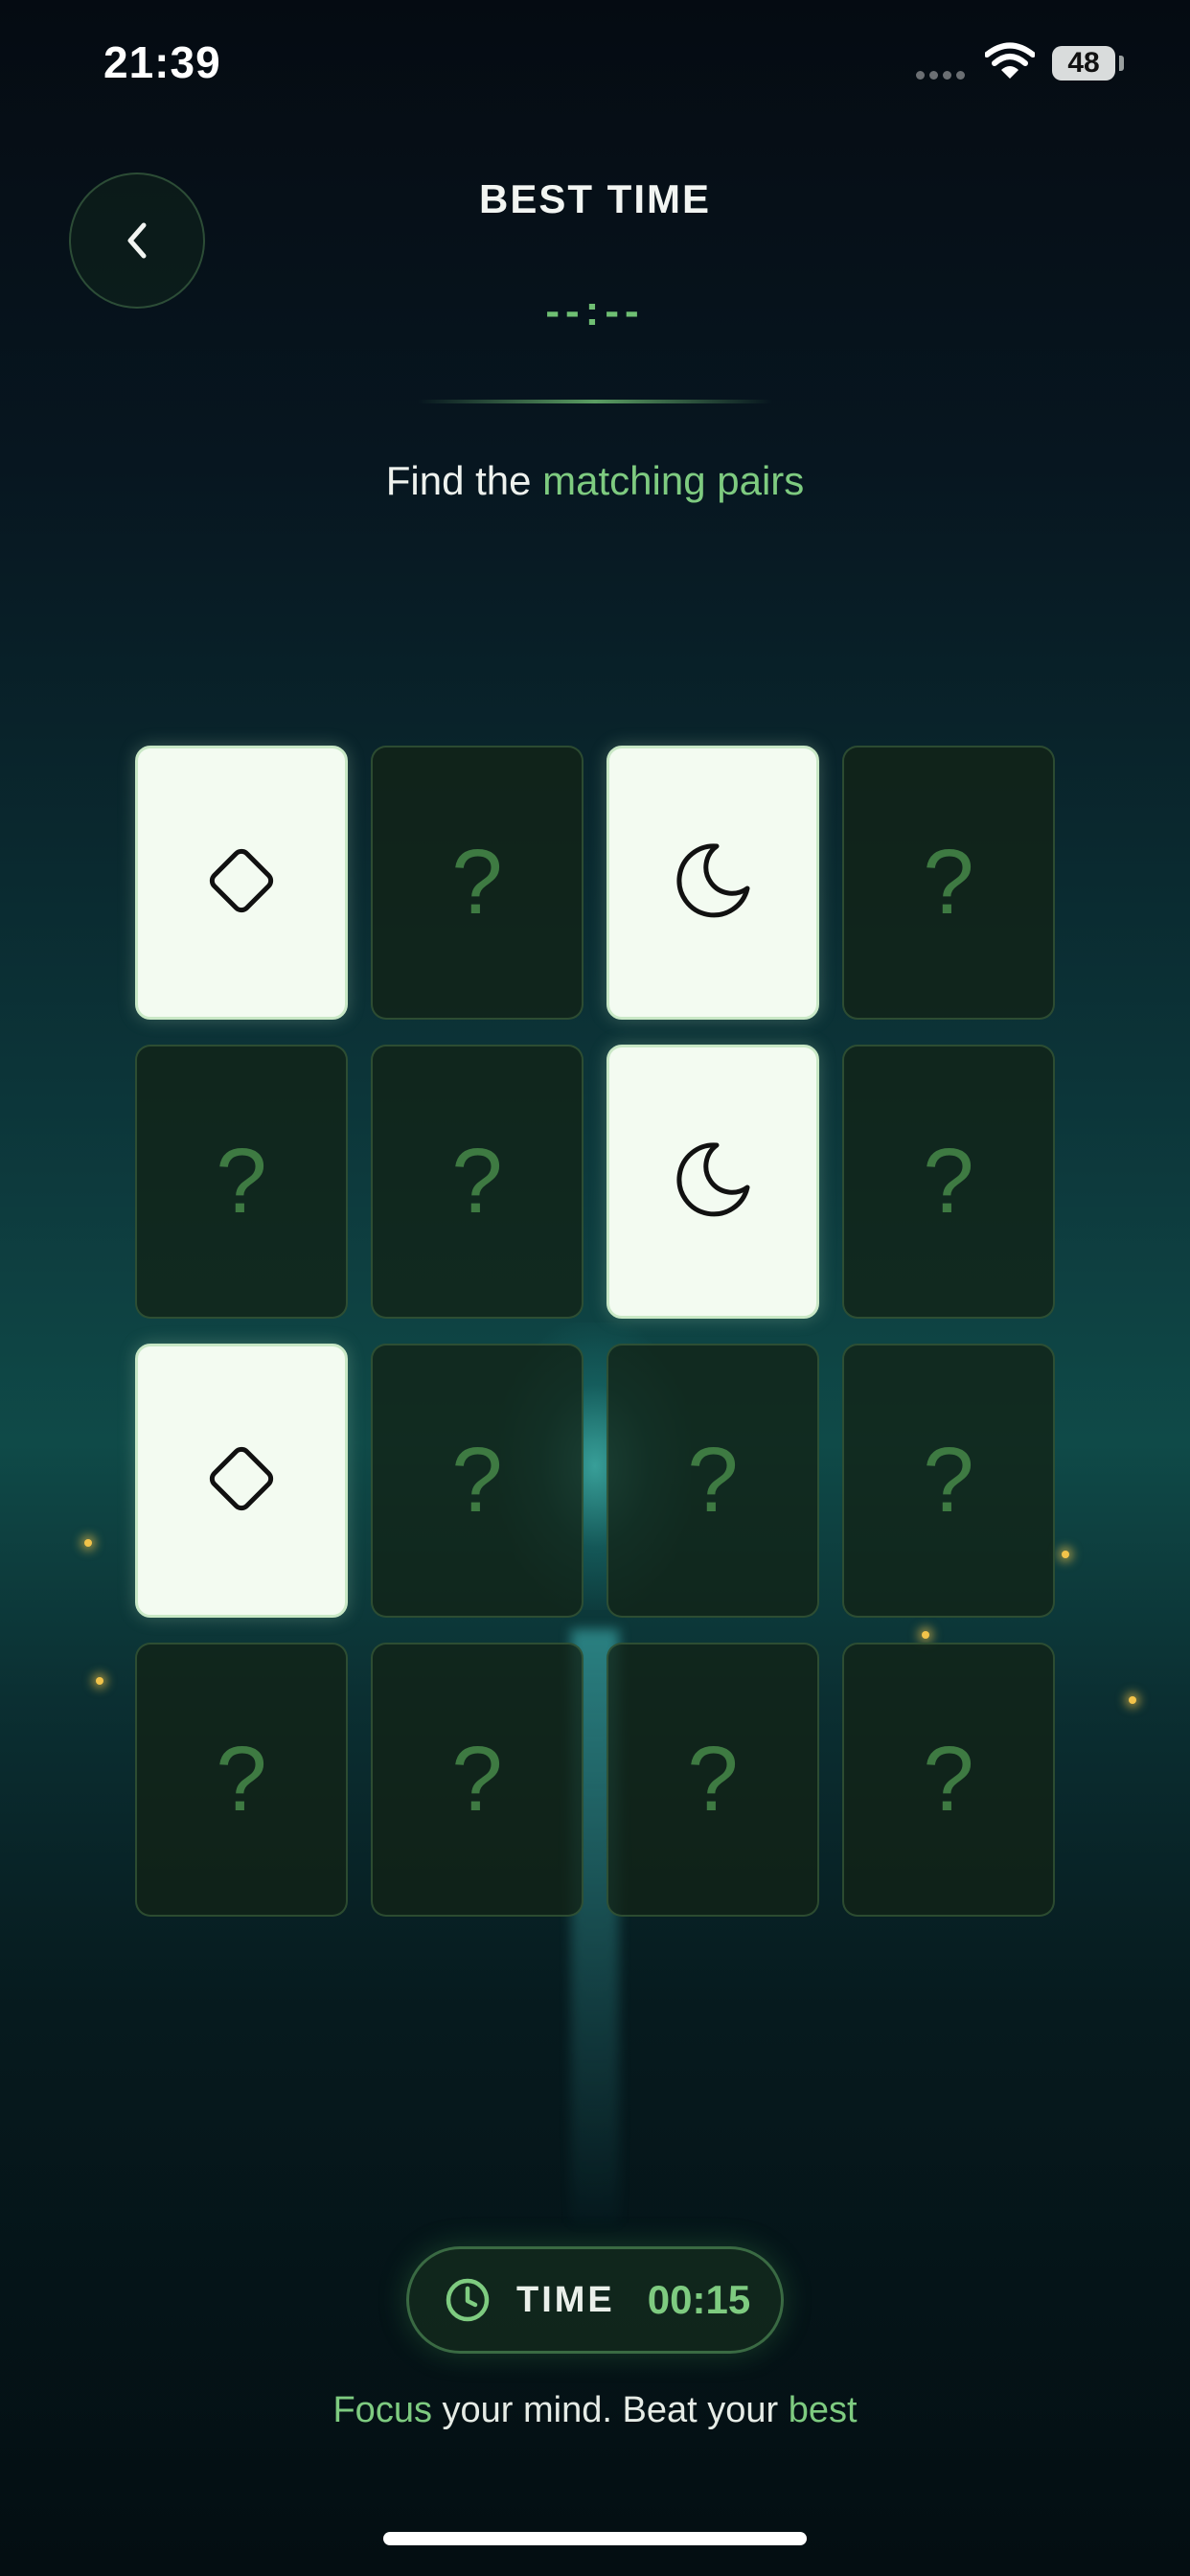 The height and width of the screenshot is (2576, 1190). Describe the element at coordinates (941, 75) in the screenshot. I see `cellular-signal-icon` at that location.